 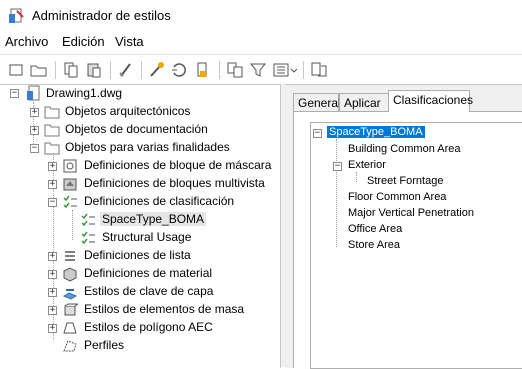 I want to click on material-icon, so click(x=70, y=274).